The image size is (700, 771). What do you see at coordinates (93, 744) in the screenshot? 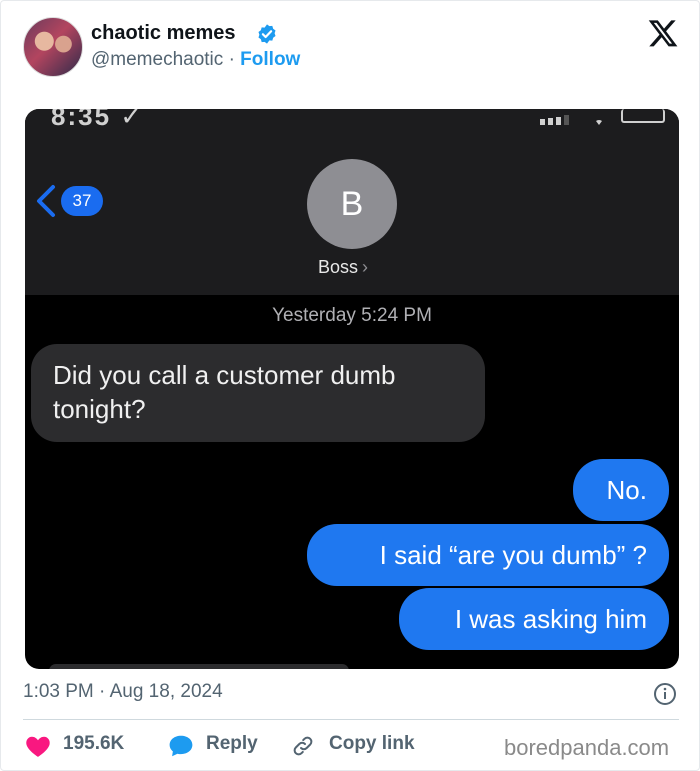
I see `like-count: 195.6K` at bounding box center [93, 744].